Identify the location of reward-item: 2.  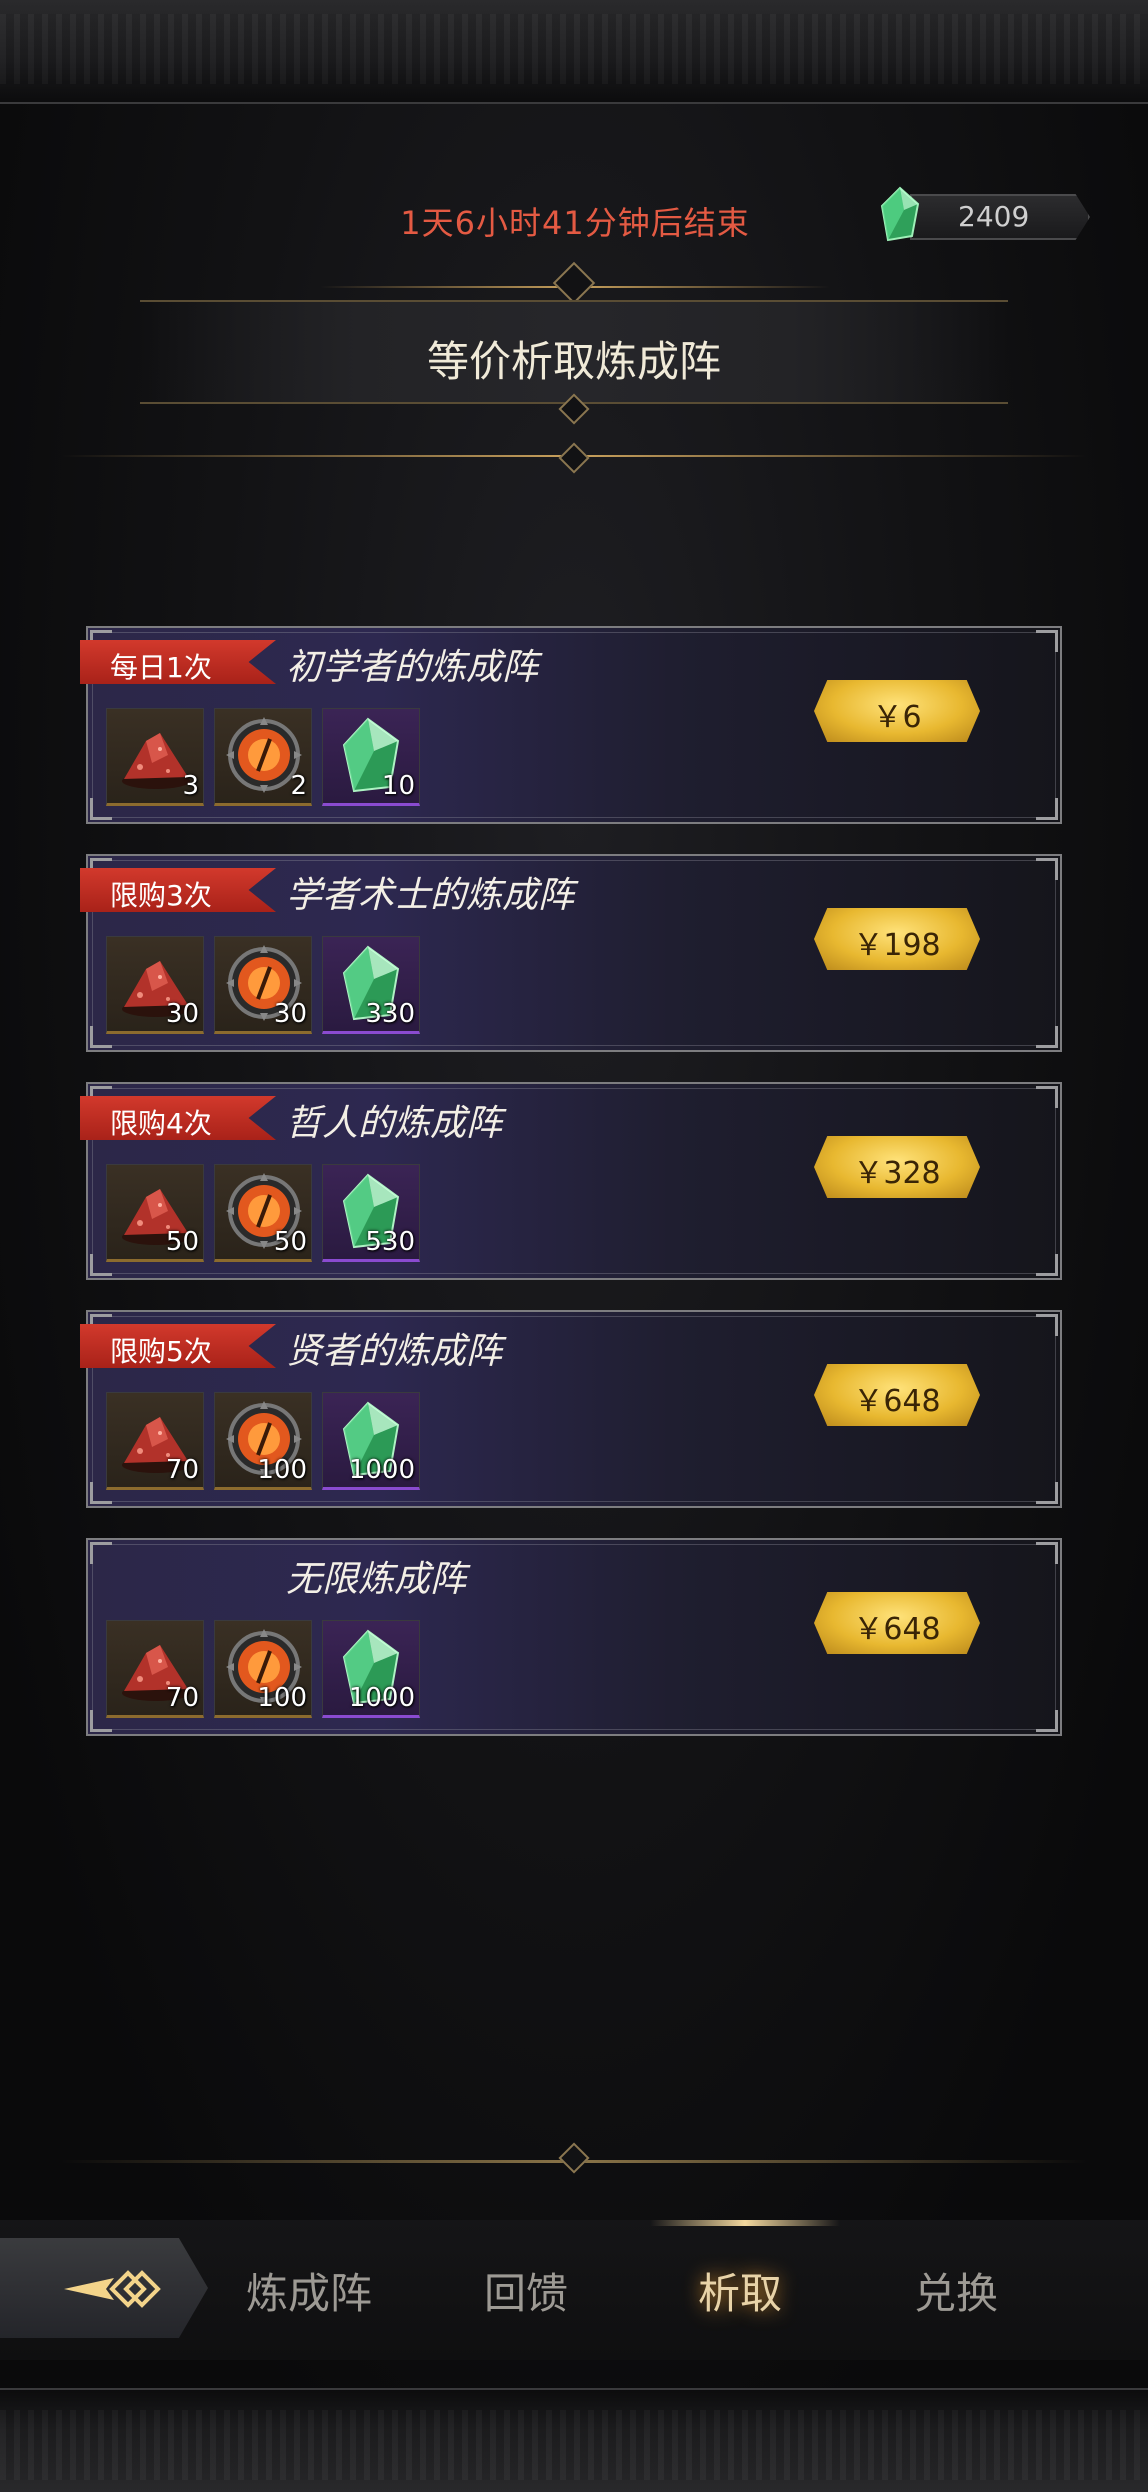
(263, 757).